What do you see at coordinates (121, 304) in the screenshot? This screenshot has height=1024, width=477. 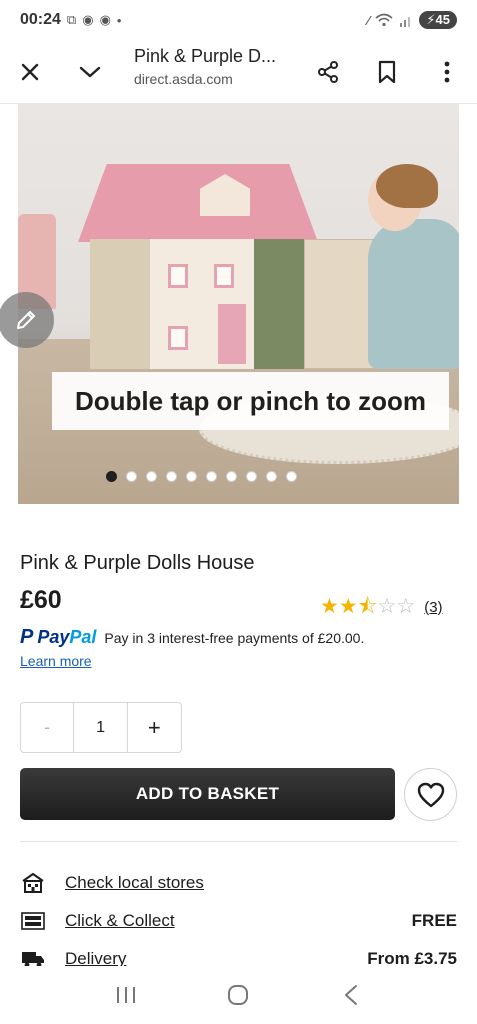 I see `dollhouse-side` at bounding box center [121, 304].